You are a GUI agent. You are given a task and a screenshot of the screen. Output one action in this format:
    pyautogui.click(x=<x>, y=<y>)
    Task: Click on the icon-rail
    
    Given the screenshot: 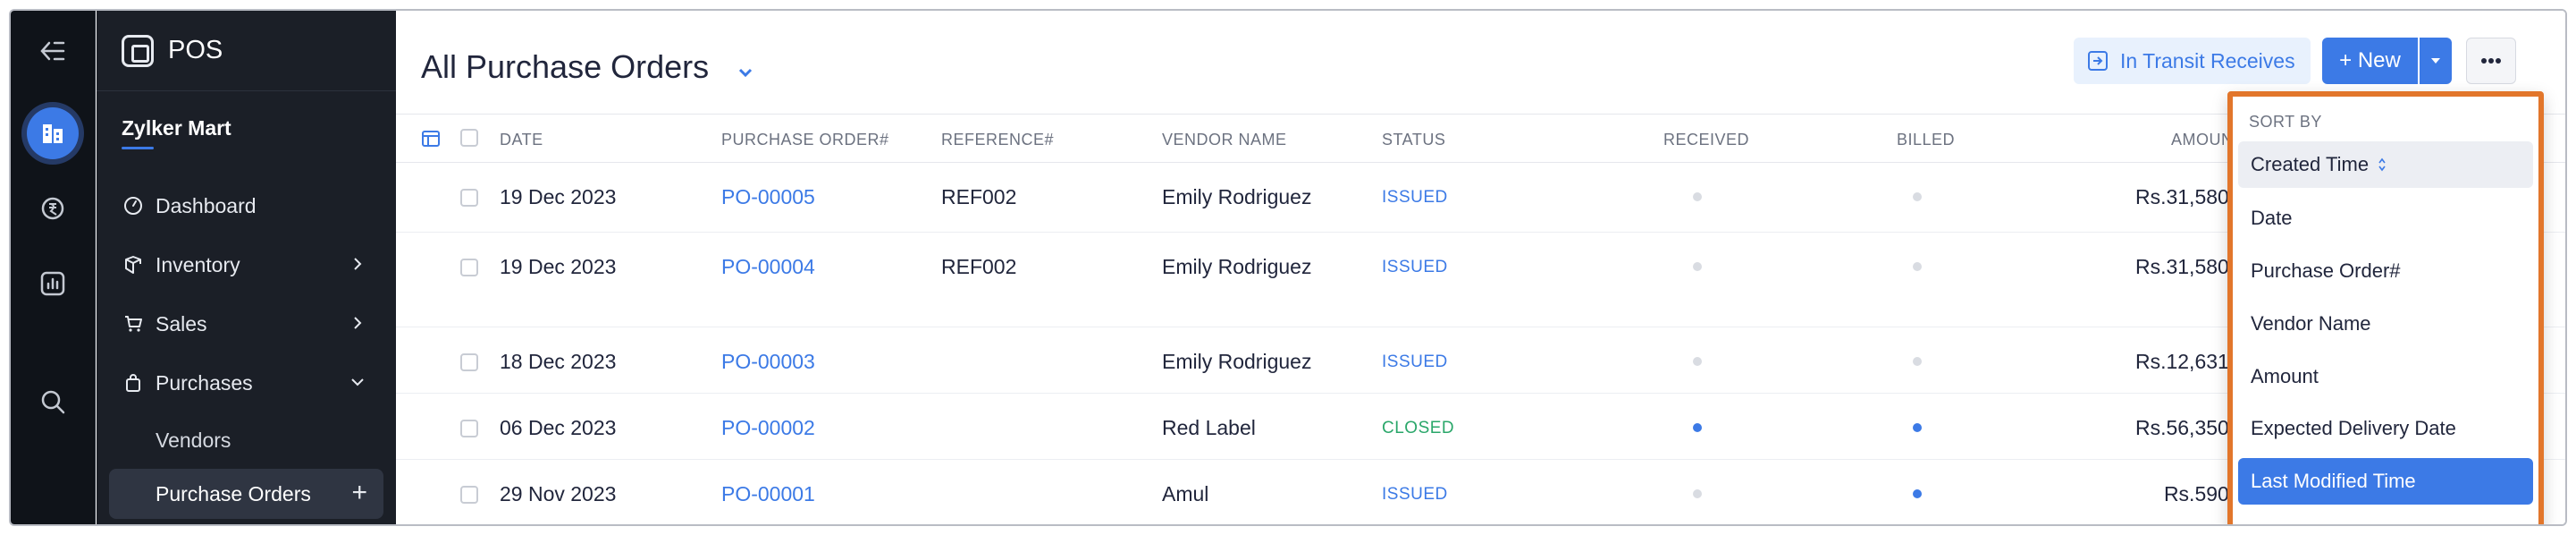 What is the action you would take?
    pyautogui.click(x=54, y=267)
    